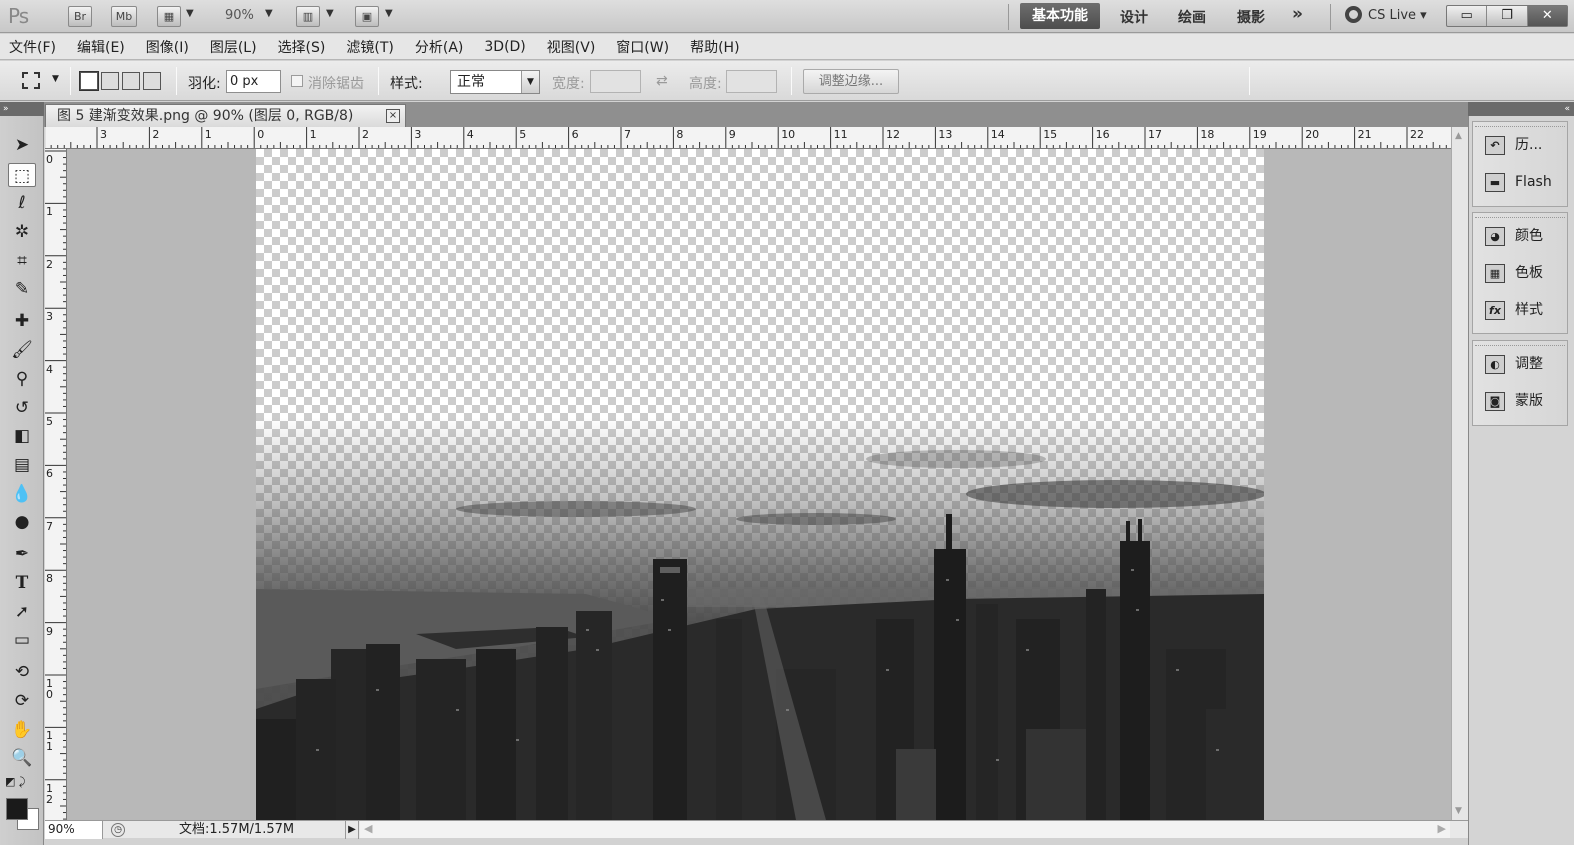  I want to click on new-selection-icon, so click(89, 81).